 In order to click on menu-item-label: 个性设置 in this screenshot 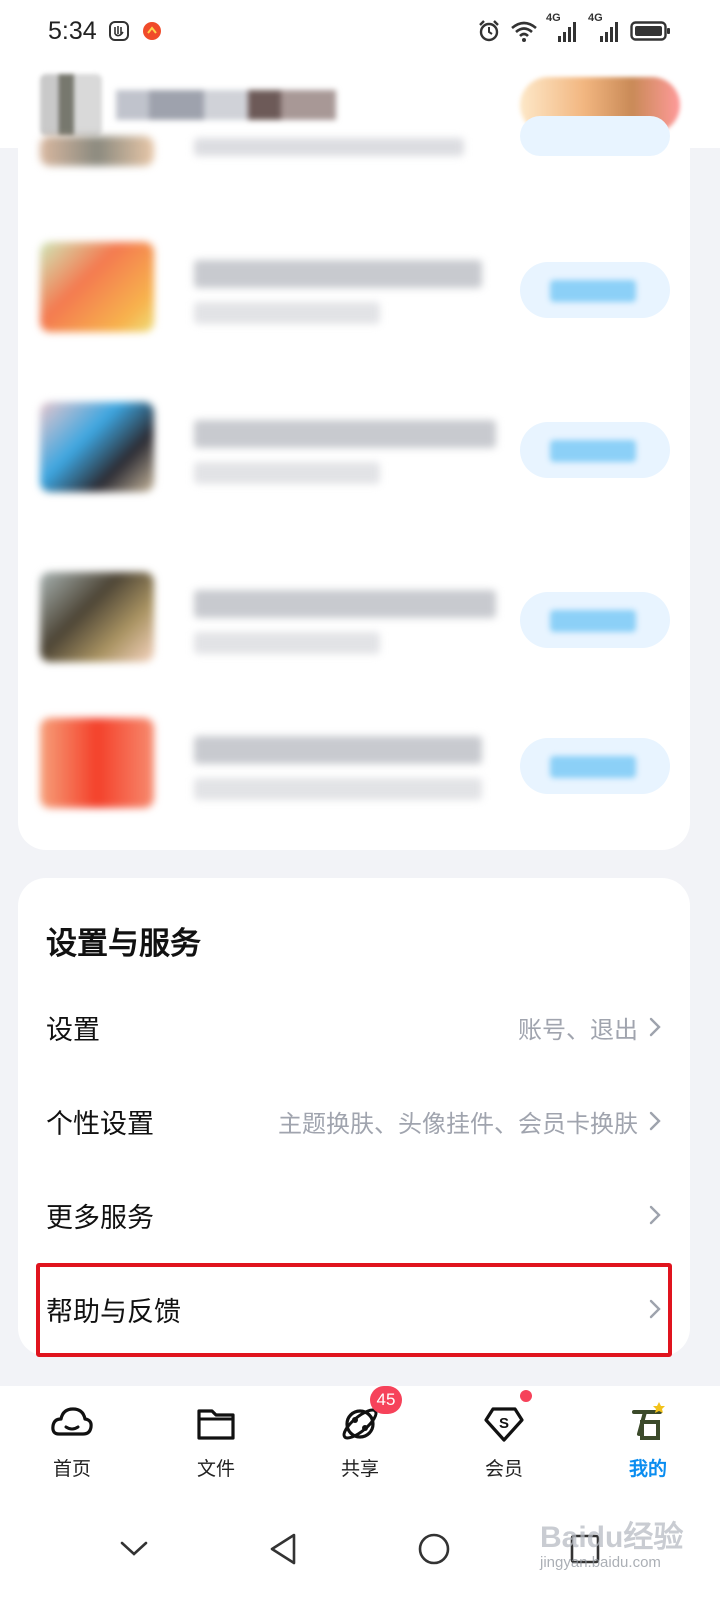, I will do `click(100, 1124)`.